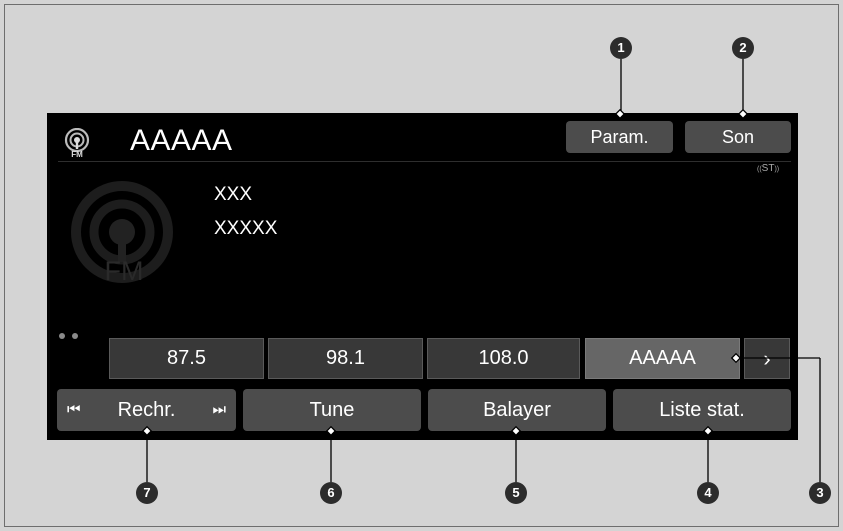 Image resolution: width=843 pixels, height=531 pixels. What do you see at coordinates (820, 493) in the screenshot?
I see `callout-3: 3` at bounding box center [820, 493].